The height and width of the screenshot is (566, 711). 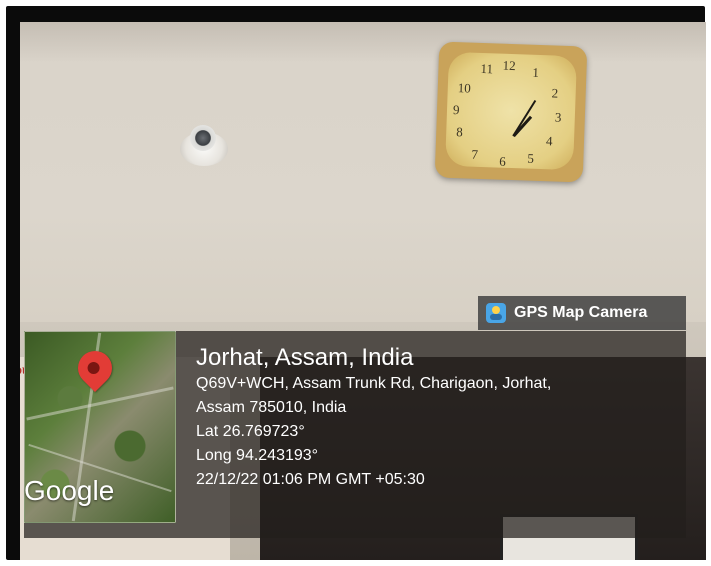 I want to click on clock-numeral: 11, so click(x=487, y=68).